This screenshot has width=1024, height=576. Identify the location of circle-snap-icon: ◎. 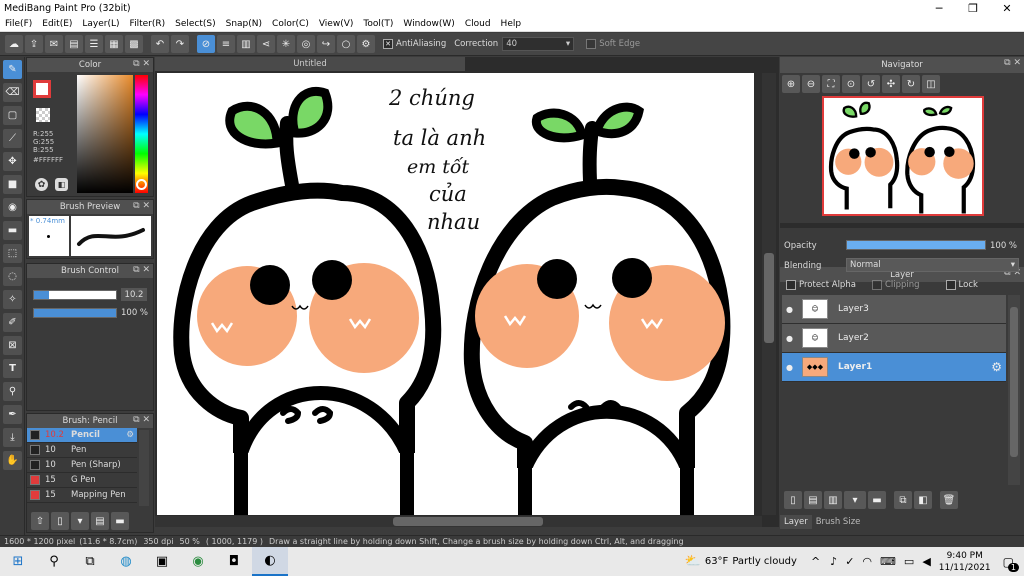
(306, 44).